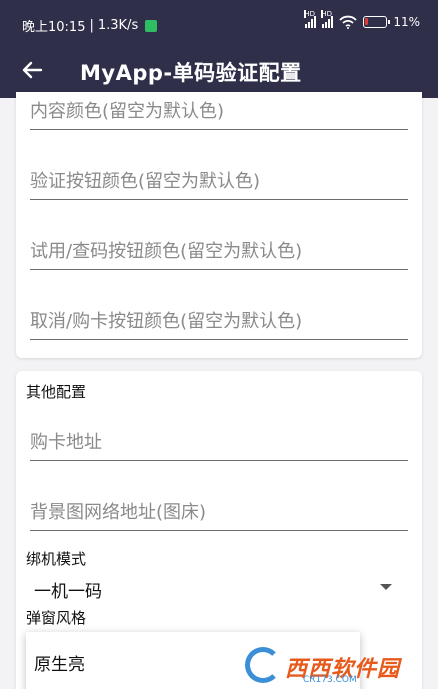 This screenshot has height=689, width=438. I want to click on cancel-button-color-field: 取消/购卡按钮颜色(留空为默认色), so click(219, 323).